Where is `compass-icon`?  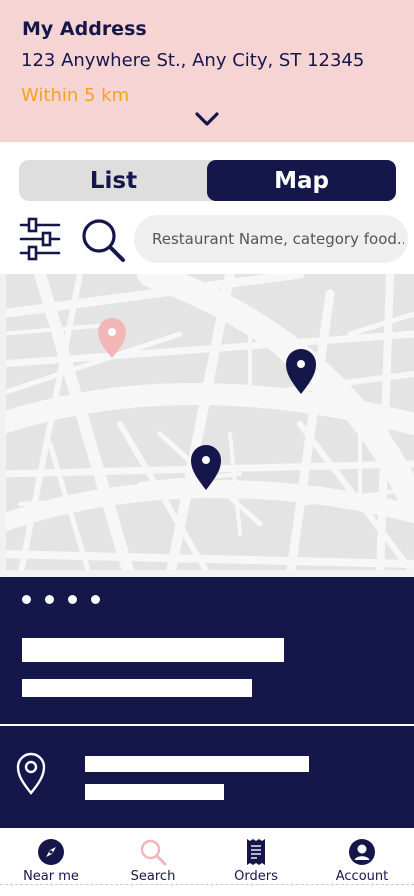
compass-icon is located at coordinates (51, 852).